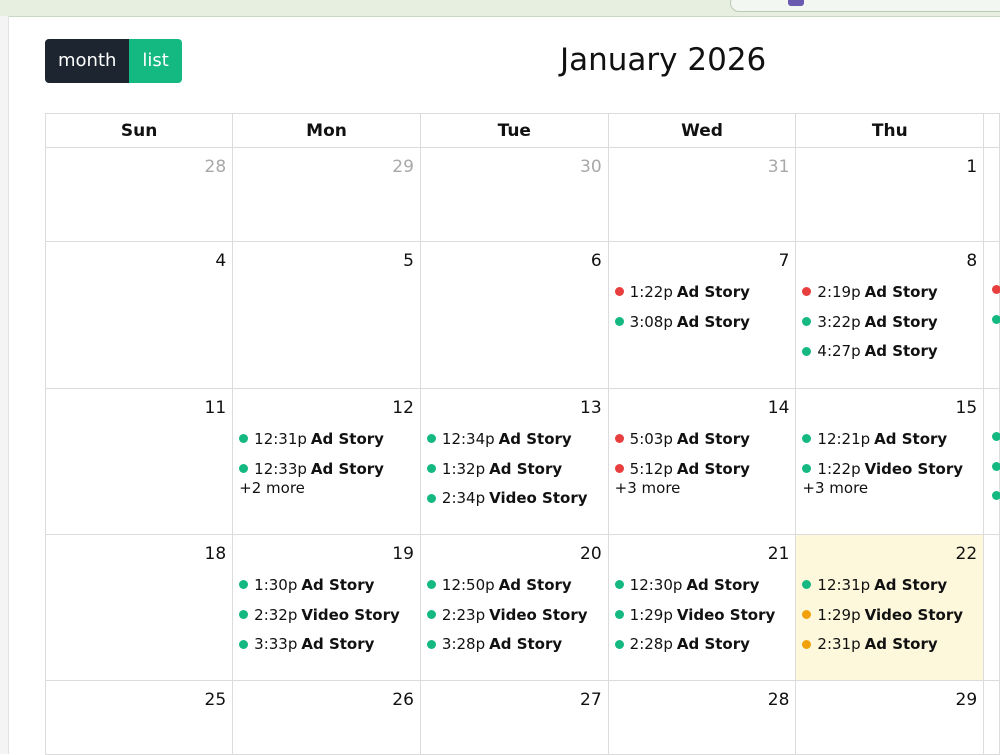 Image resolution: width=1000 pixels, height=755 pixels. What do you see at coordinates (889, 552) in the screenshot?
I see `day-number: 22` at bounding box center [889, 552].